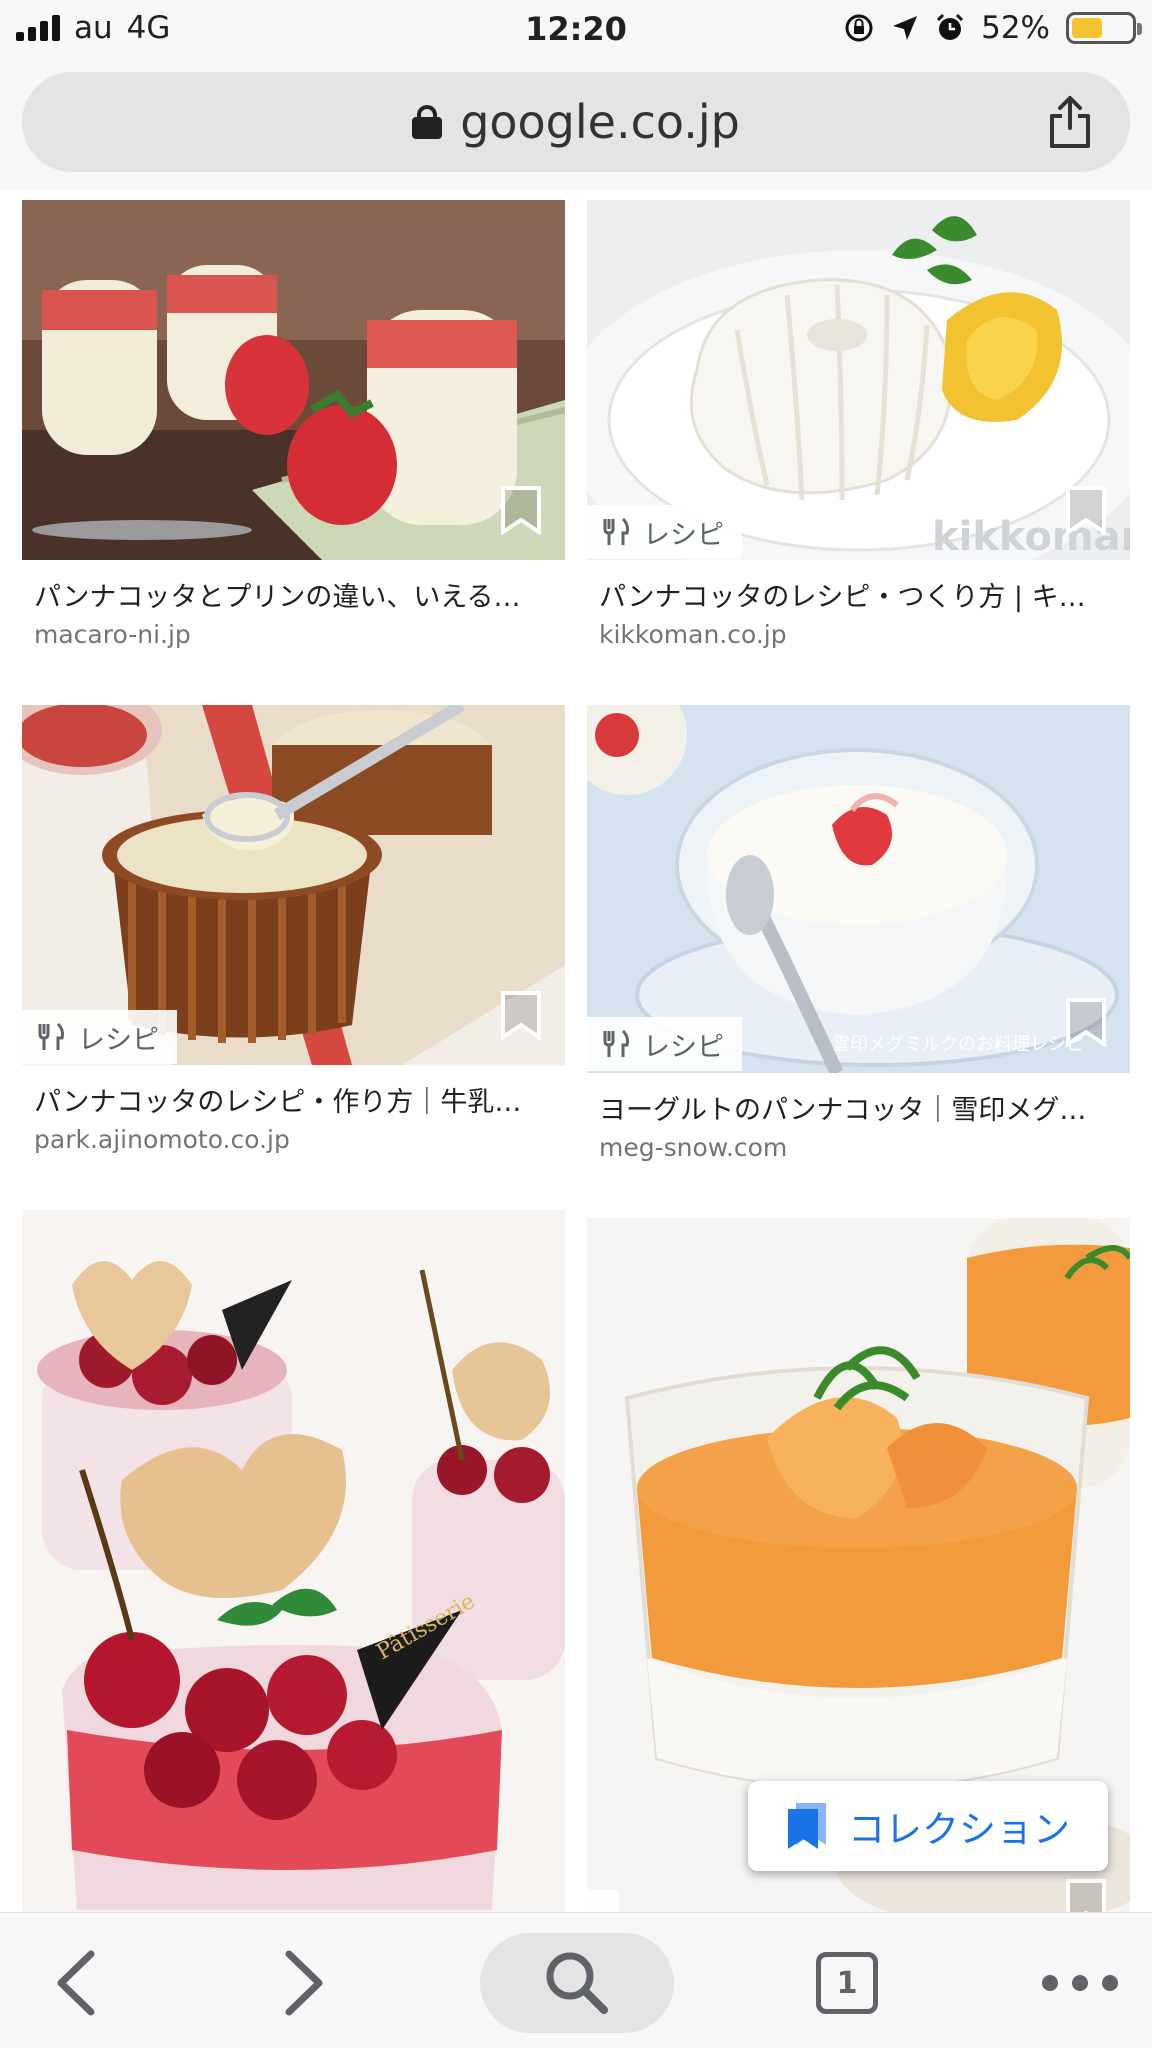 Image resolution: width=1152 pixels, height=2048 pixels. What do you see at coordinates (958, 1044) in the screenshot?
I see `svg-text: 雪印メグミルクのお料理レシピ` at bounding box center [958, 1044].